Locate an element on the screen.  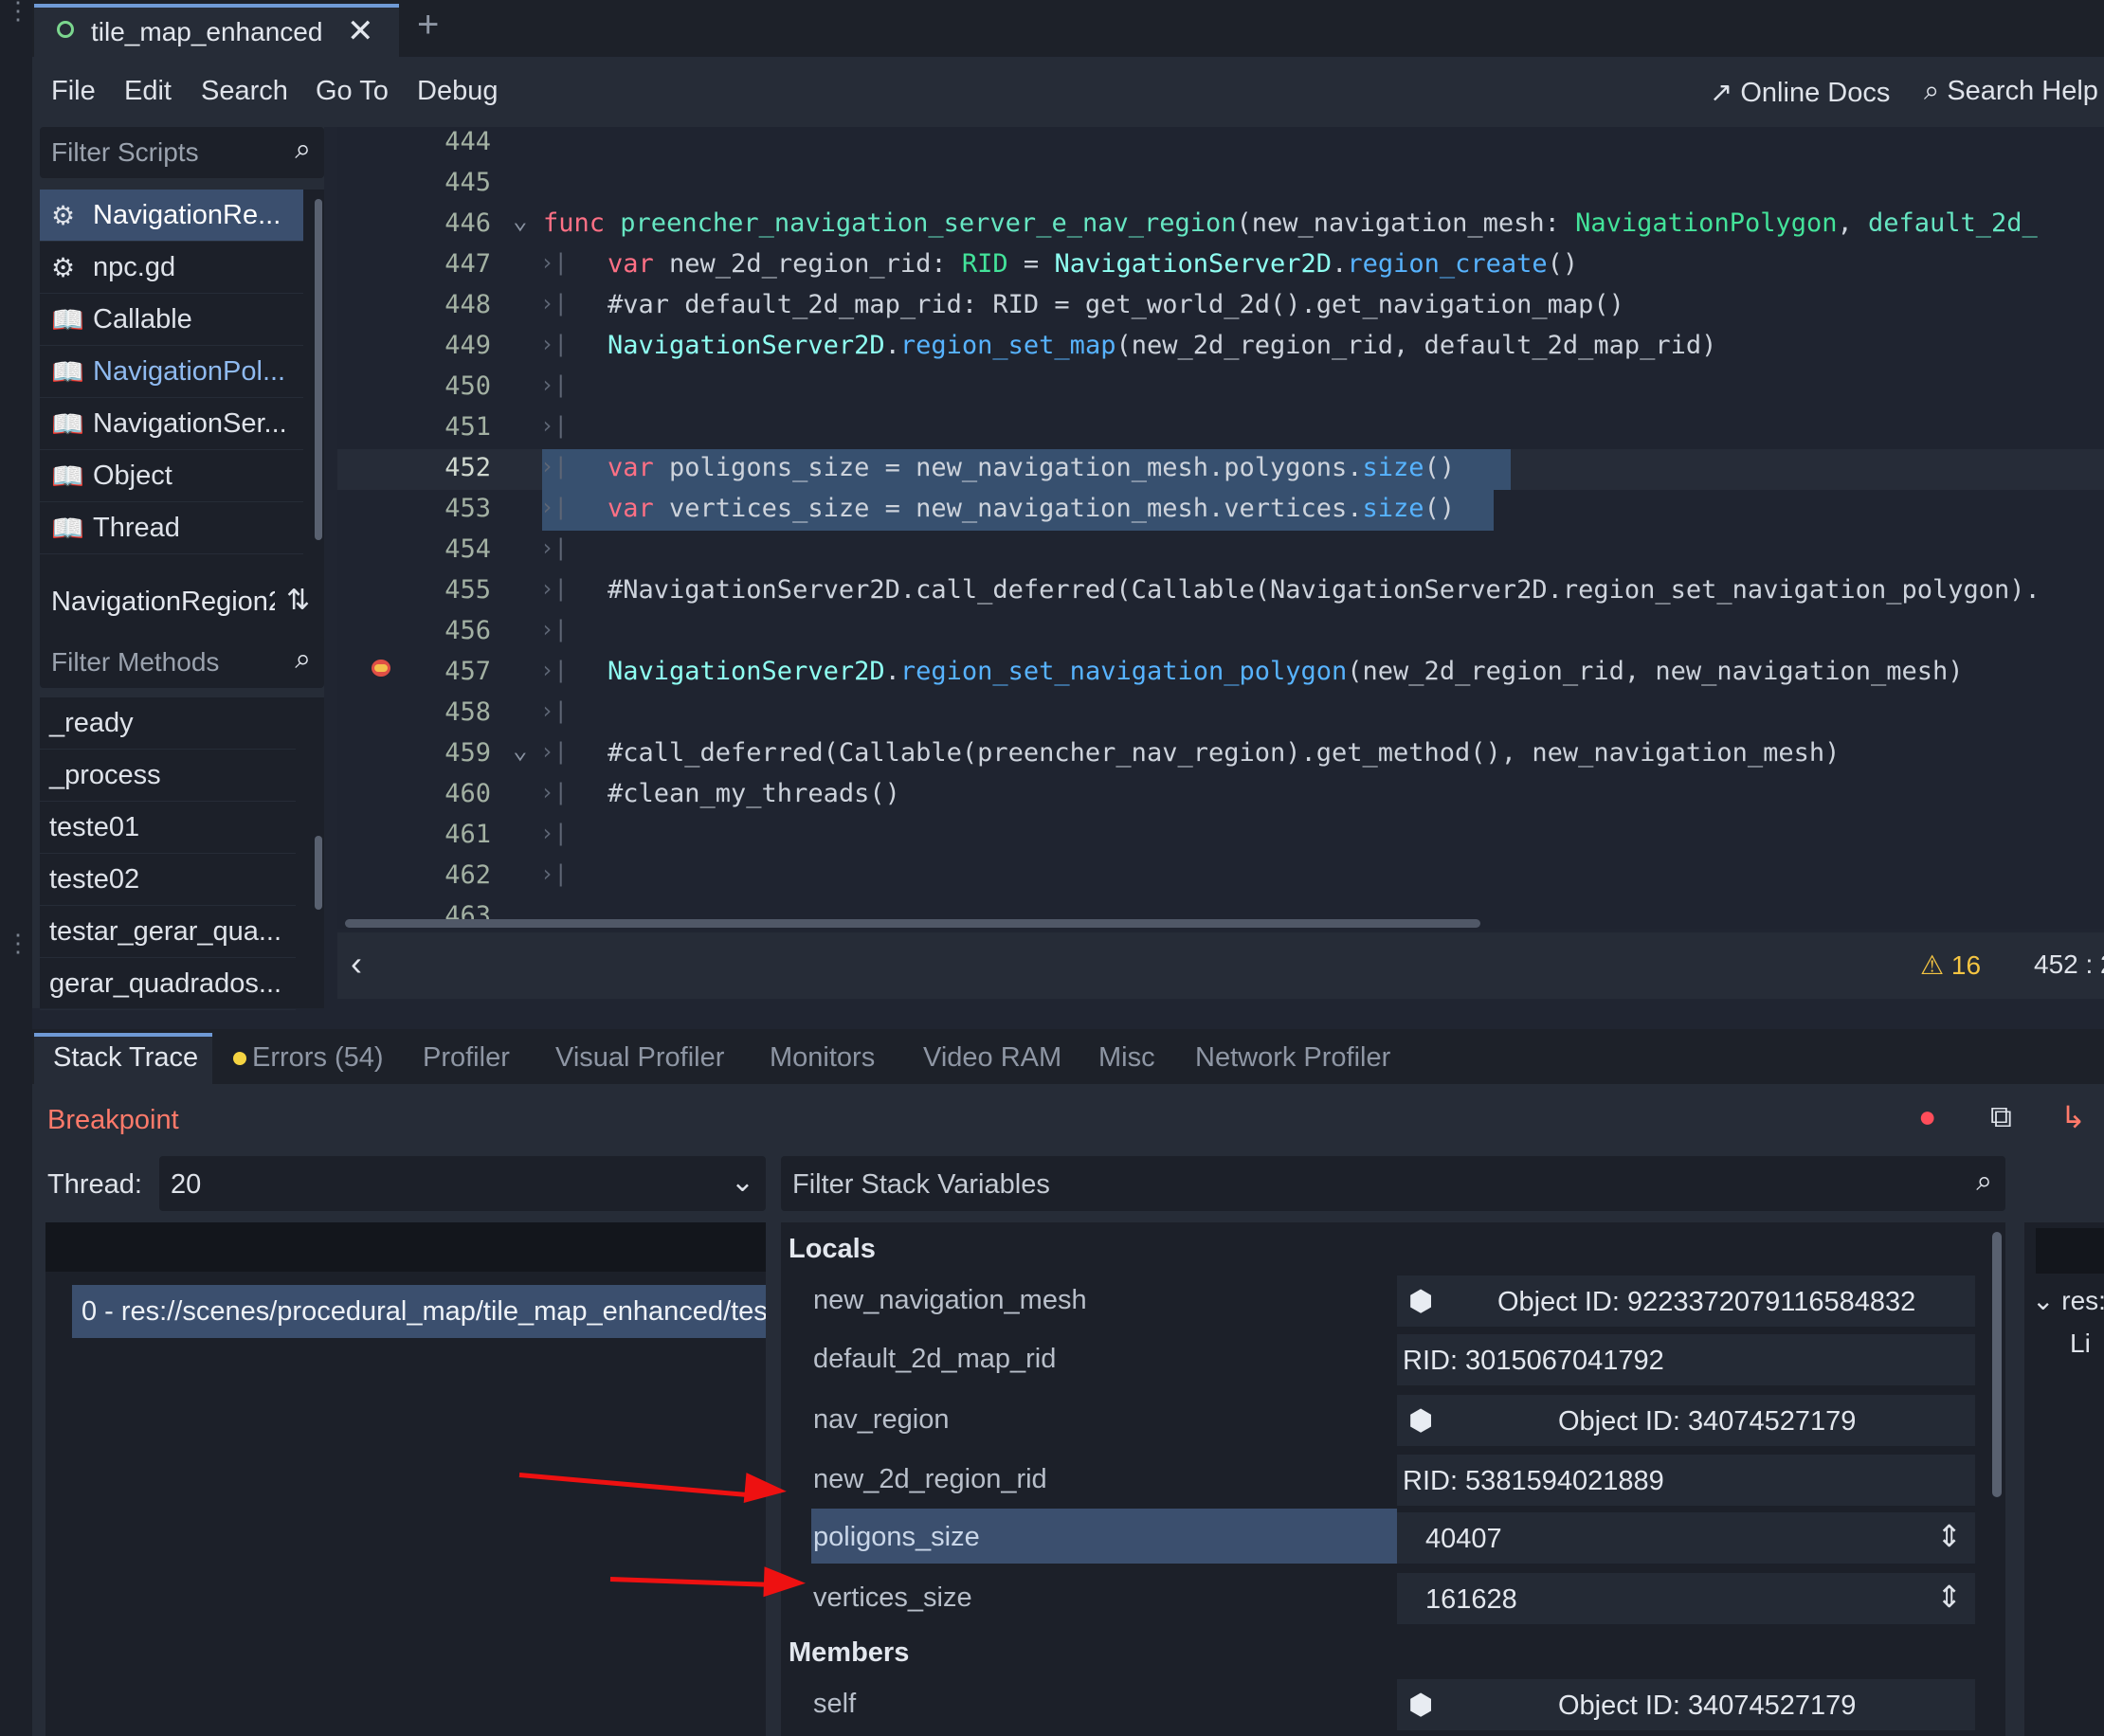
variable-value-spinbox: 40407 ⇕ is located at coordinates (1686, 1538).